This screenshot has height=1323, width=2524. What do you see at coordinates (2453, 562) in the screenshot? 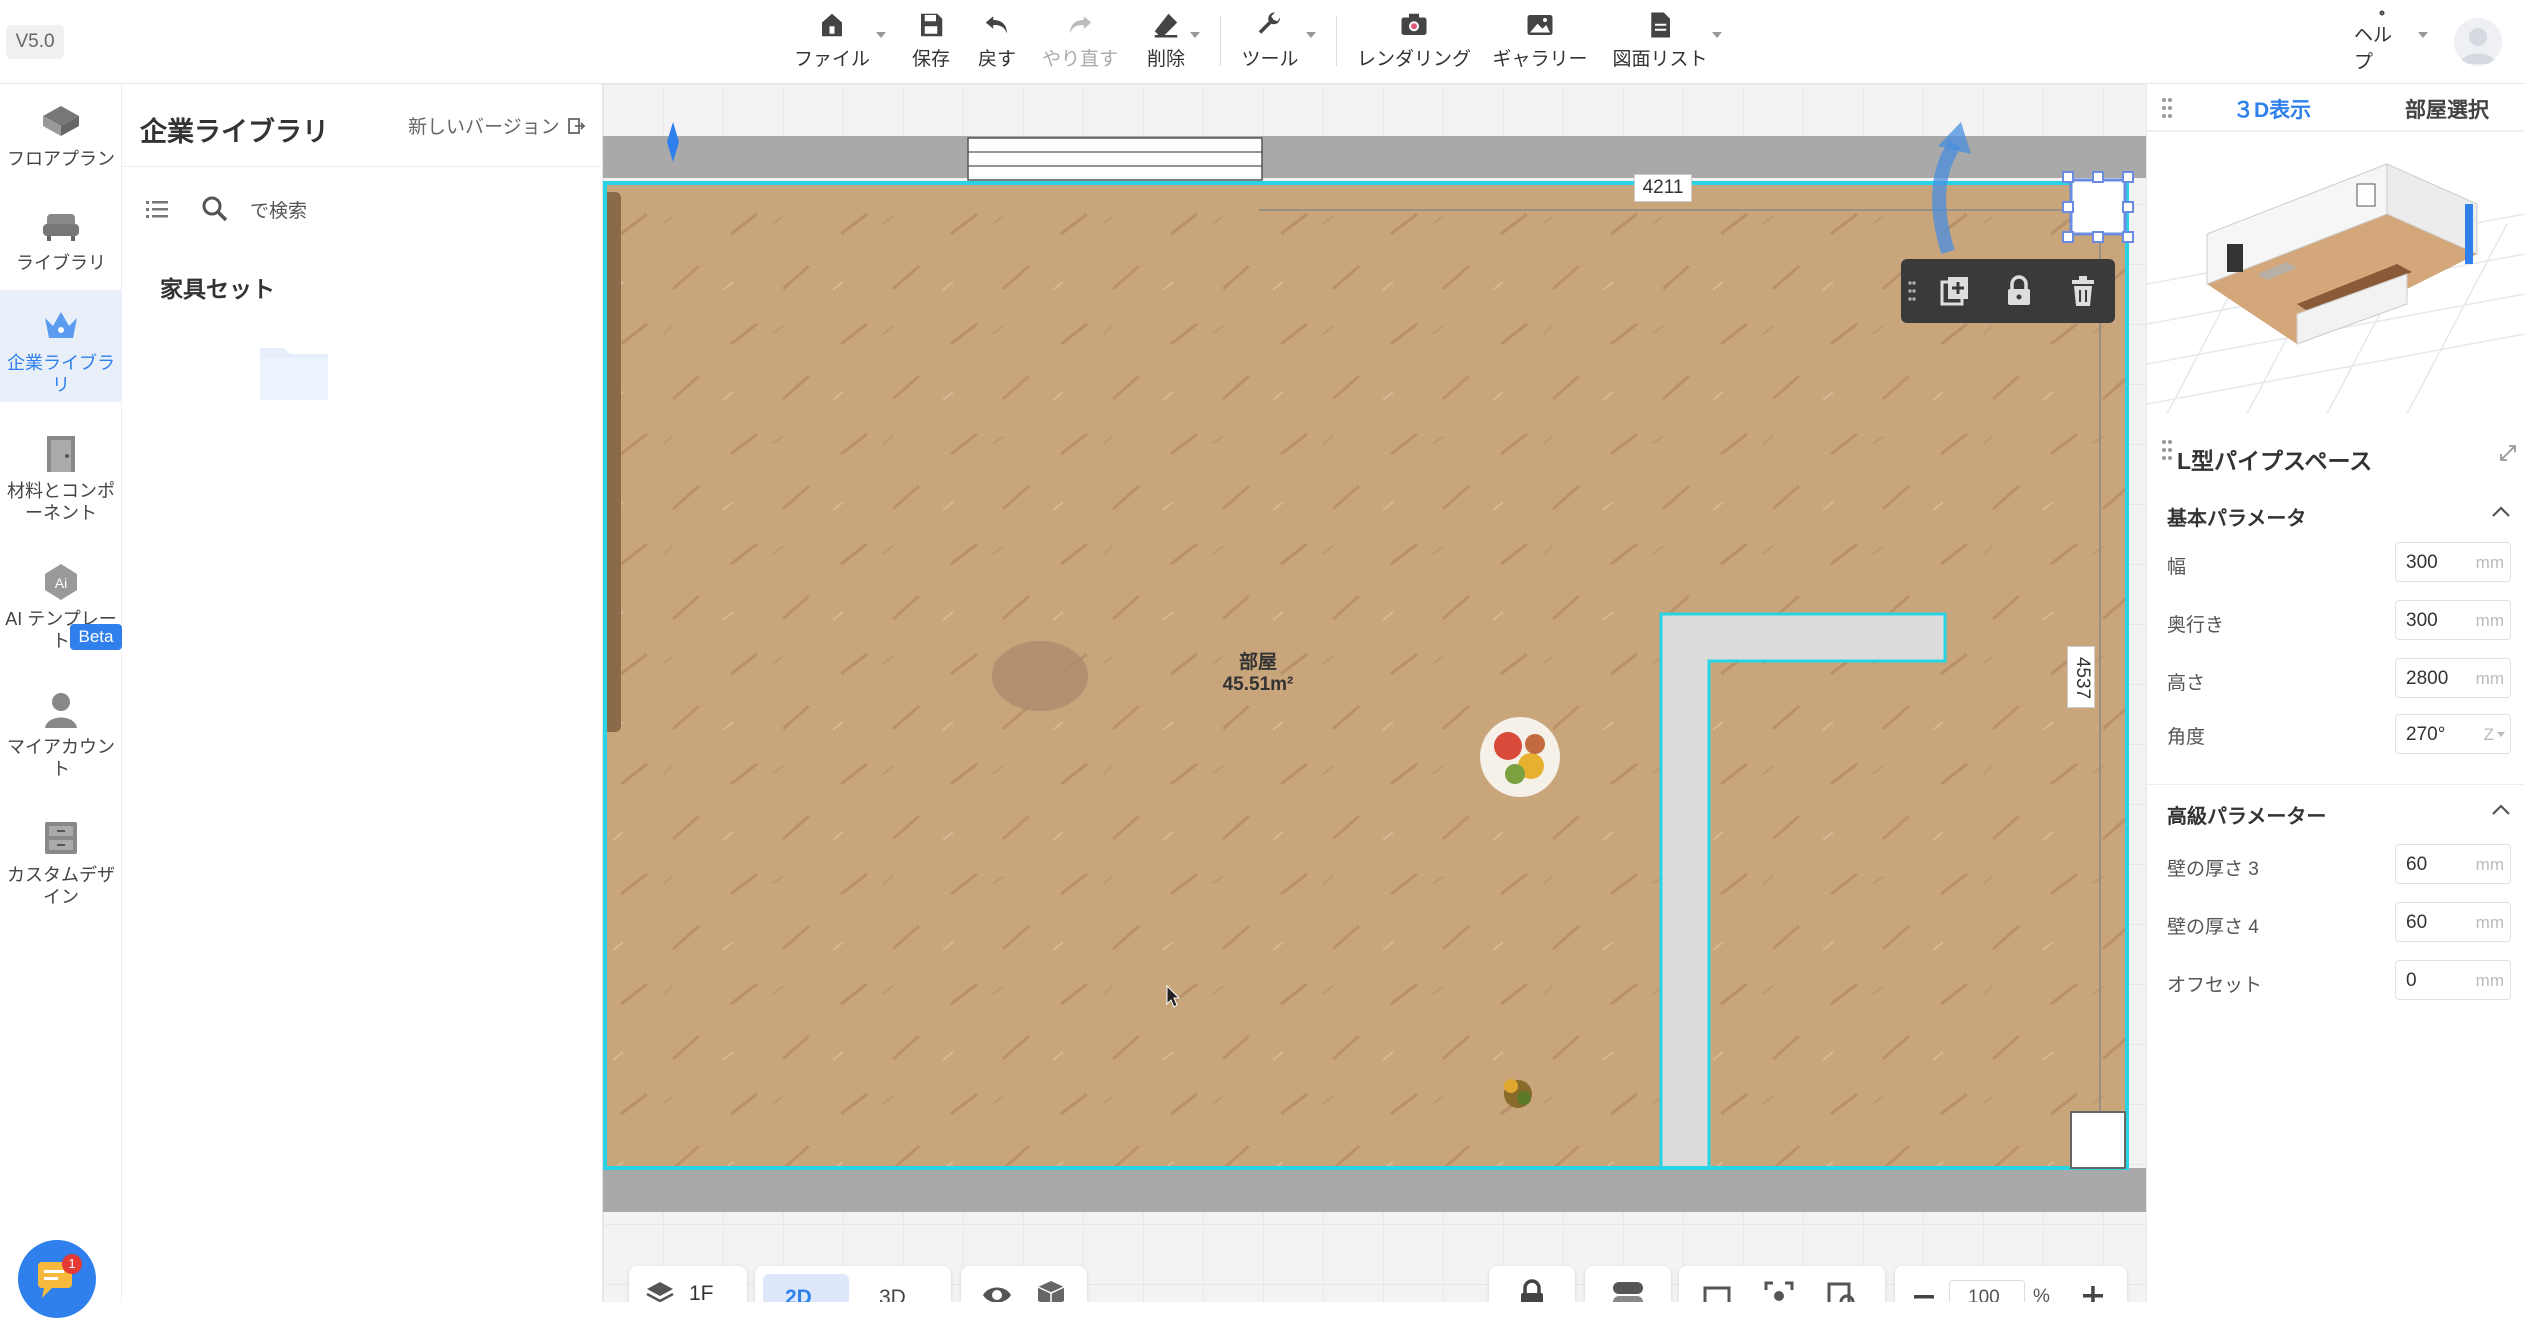
I see `width-input: 300 mm` at bounding box center [2453, 562].